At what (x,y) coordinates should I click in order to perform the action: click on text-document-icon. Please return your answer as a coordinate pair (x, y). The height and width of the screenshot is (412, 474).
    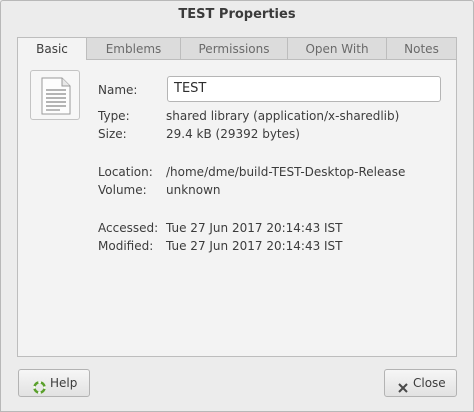
    Looking at the image, I should click on (56, 96).